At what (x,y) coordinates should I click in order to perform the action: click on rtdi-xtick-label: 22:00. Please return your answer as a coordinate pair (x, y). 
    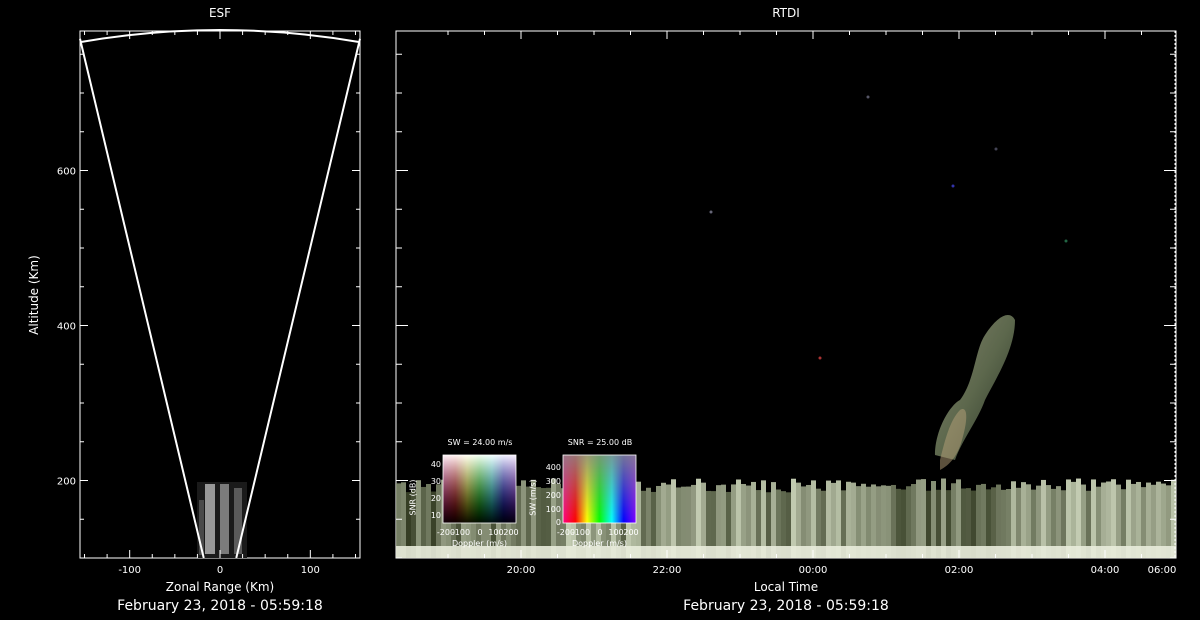
    Looking at the image, I should click on (667, 570).